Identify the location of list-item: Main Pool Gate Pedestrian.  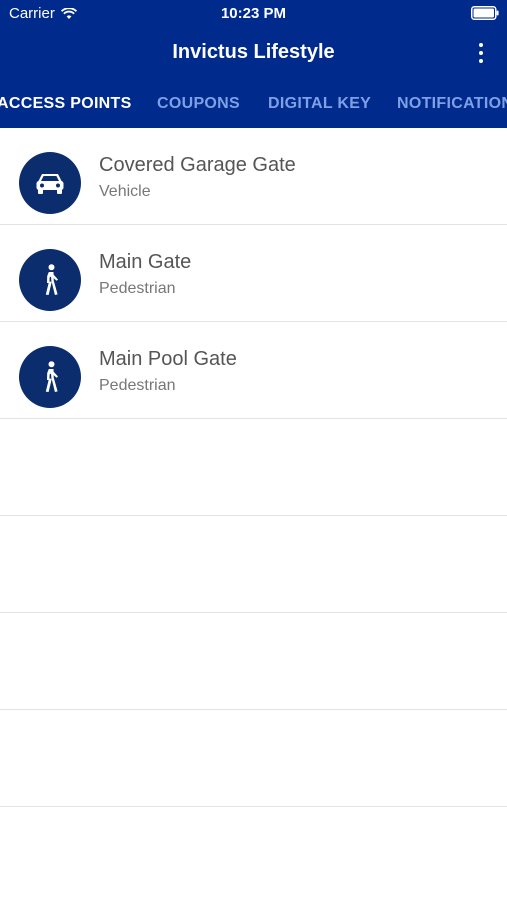
(253, 370).